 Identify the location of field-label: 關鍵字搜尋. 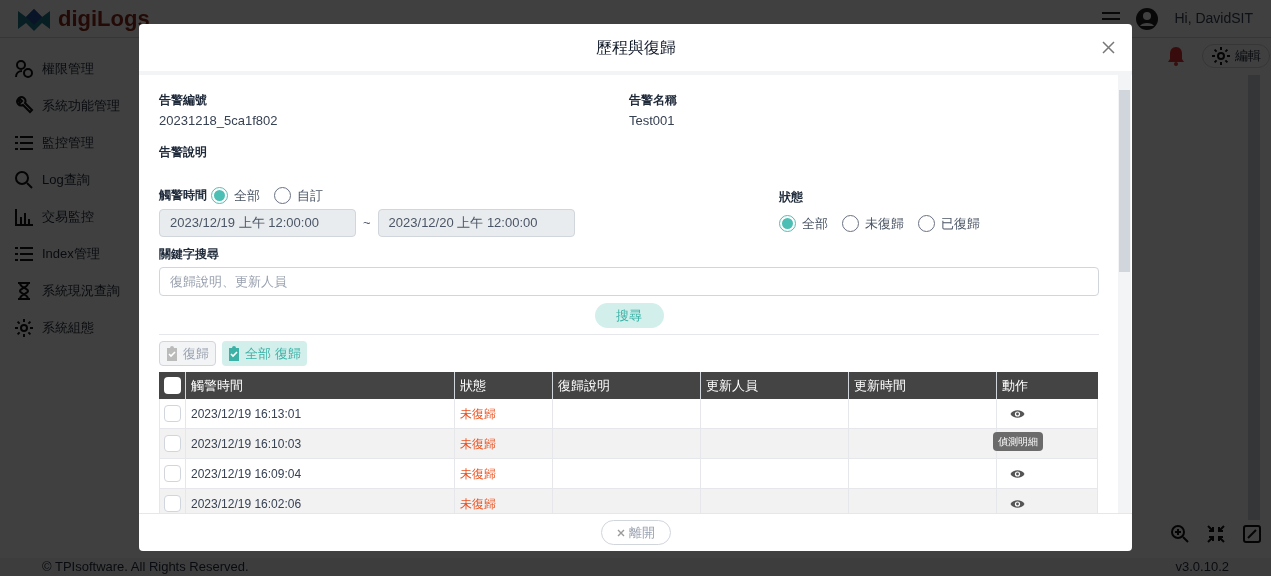
(189, 254).